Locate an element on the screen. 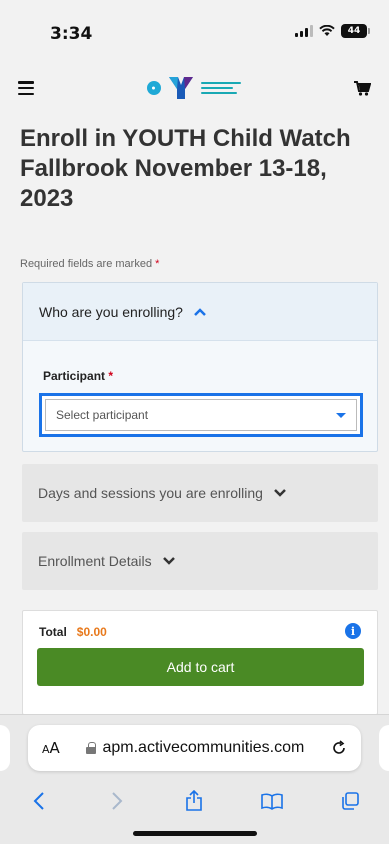  section-days-title: Days and sessions you are enrolling is located at coordinates (150, 493).